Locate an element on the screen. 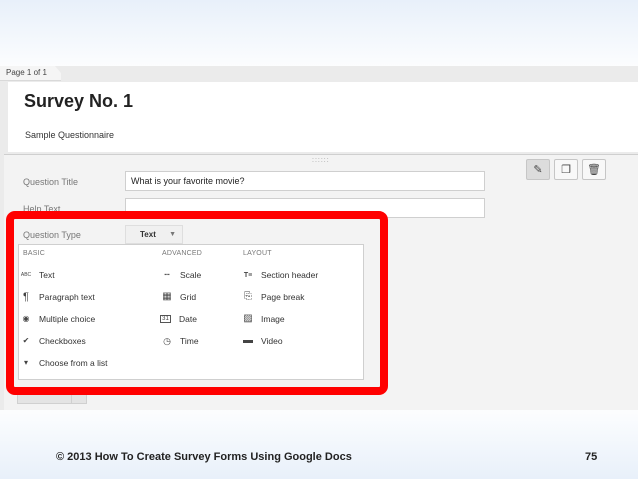 The image size is (638, 479). menu-item-video: ▬ Video is located at coordinates (262, 341).